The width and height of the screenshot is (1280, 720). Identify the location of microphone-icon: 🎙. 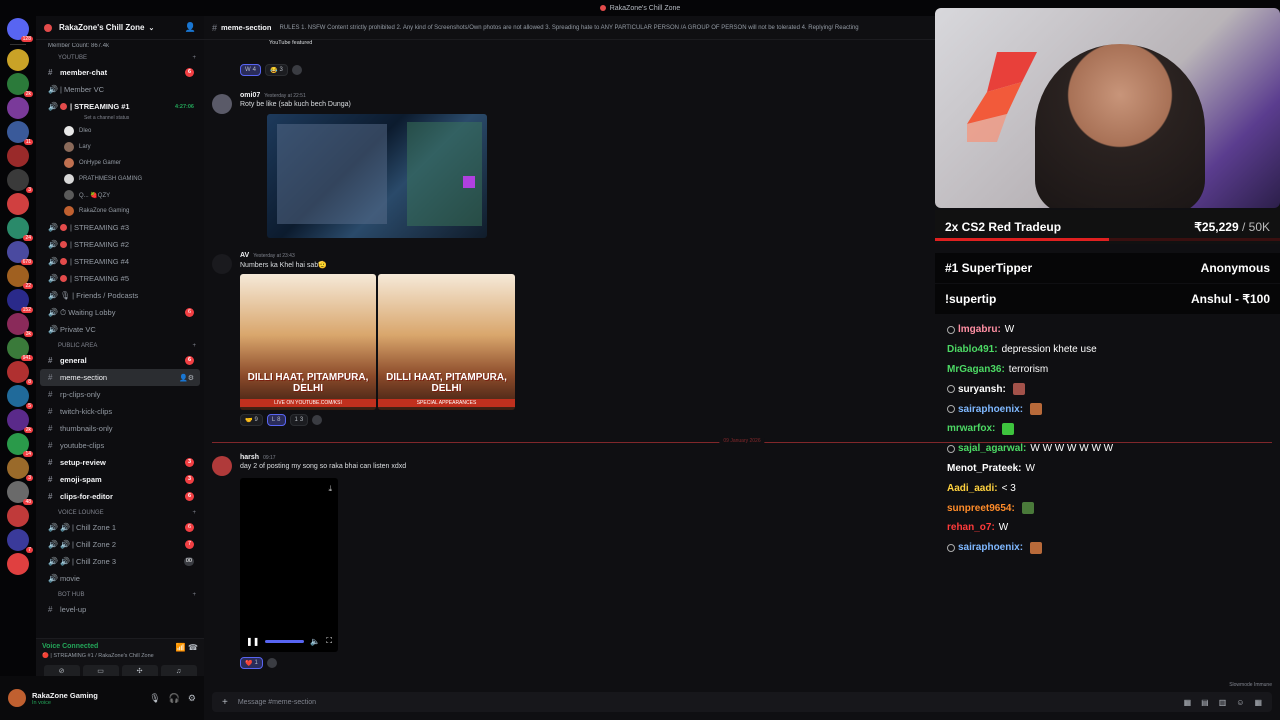
(154, 698).